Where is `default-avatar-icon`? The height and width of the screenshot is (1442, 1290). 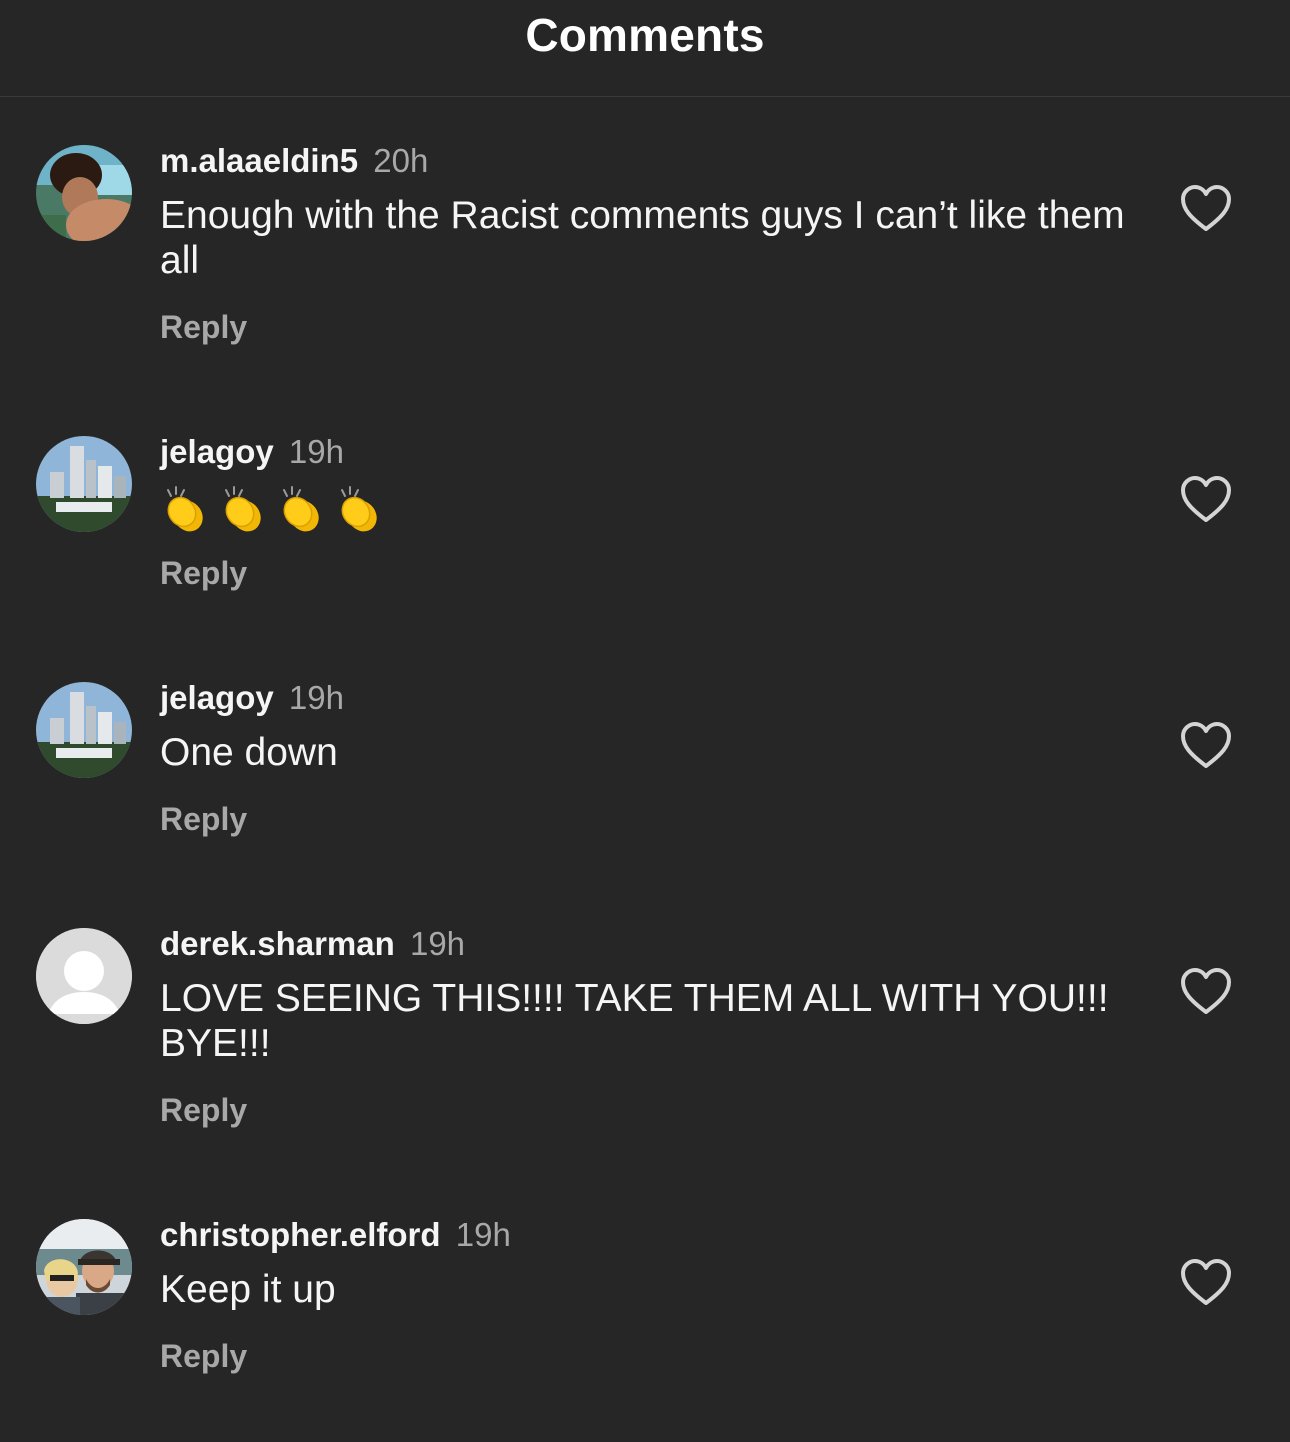
default-avatar-icon is located at coordinates (84, 976).